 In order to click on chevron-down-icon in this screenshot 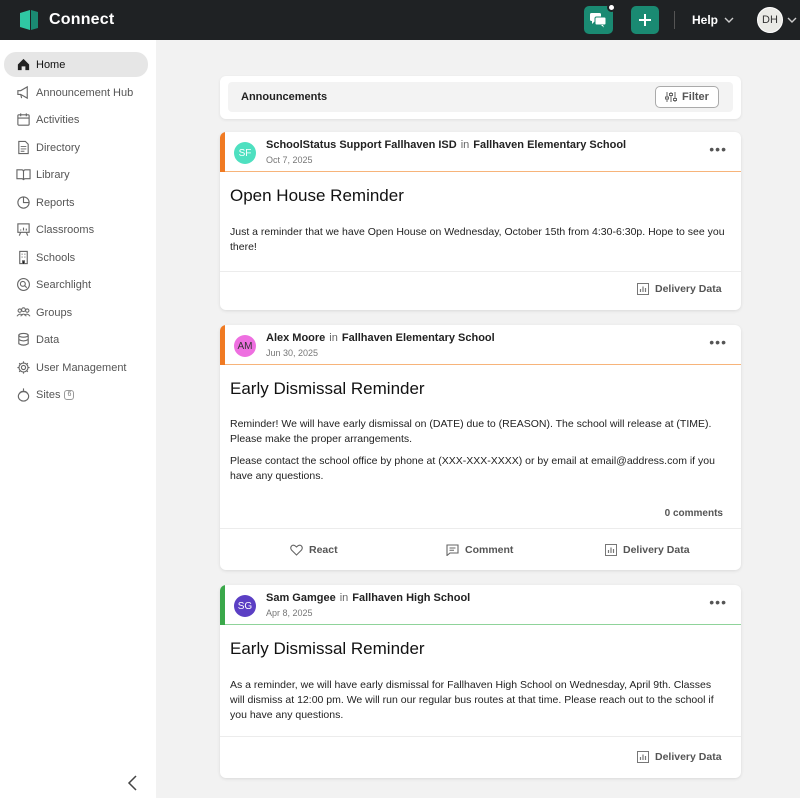, I will do `click(792, 20)`.